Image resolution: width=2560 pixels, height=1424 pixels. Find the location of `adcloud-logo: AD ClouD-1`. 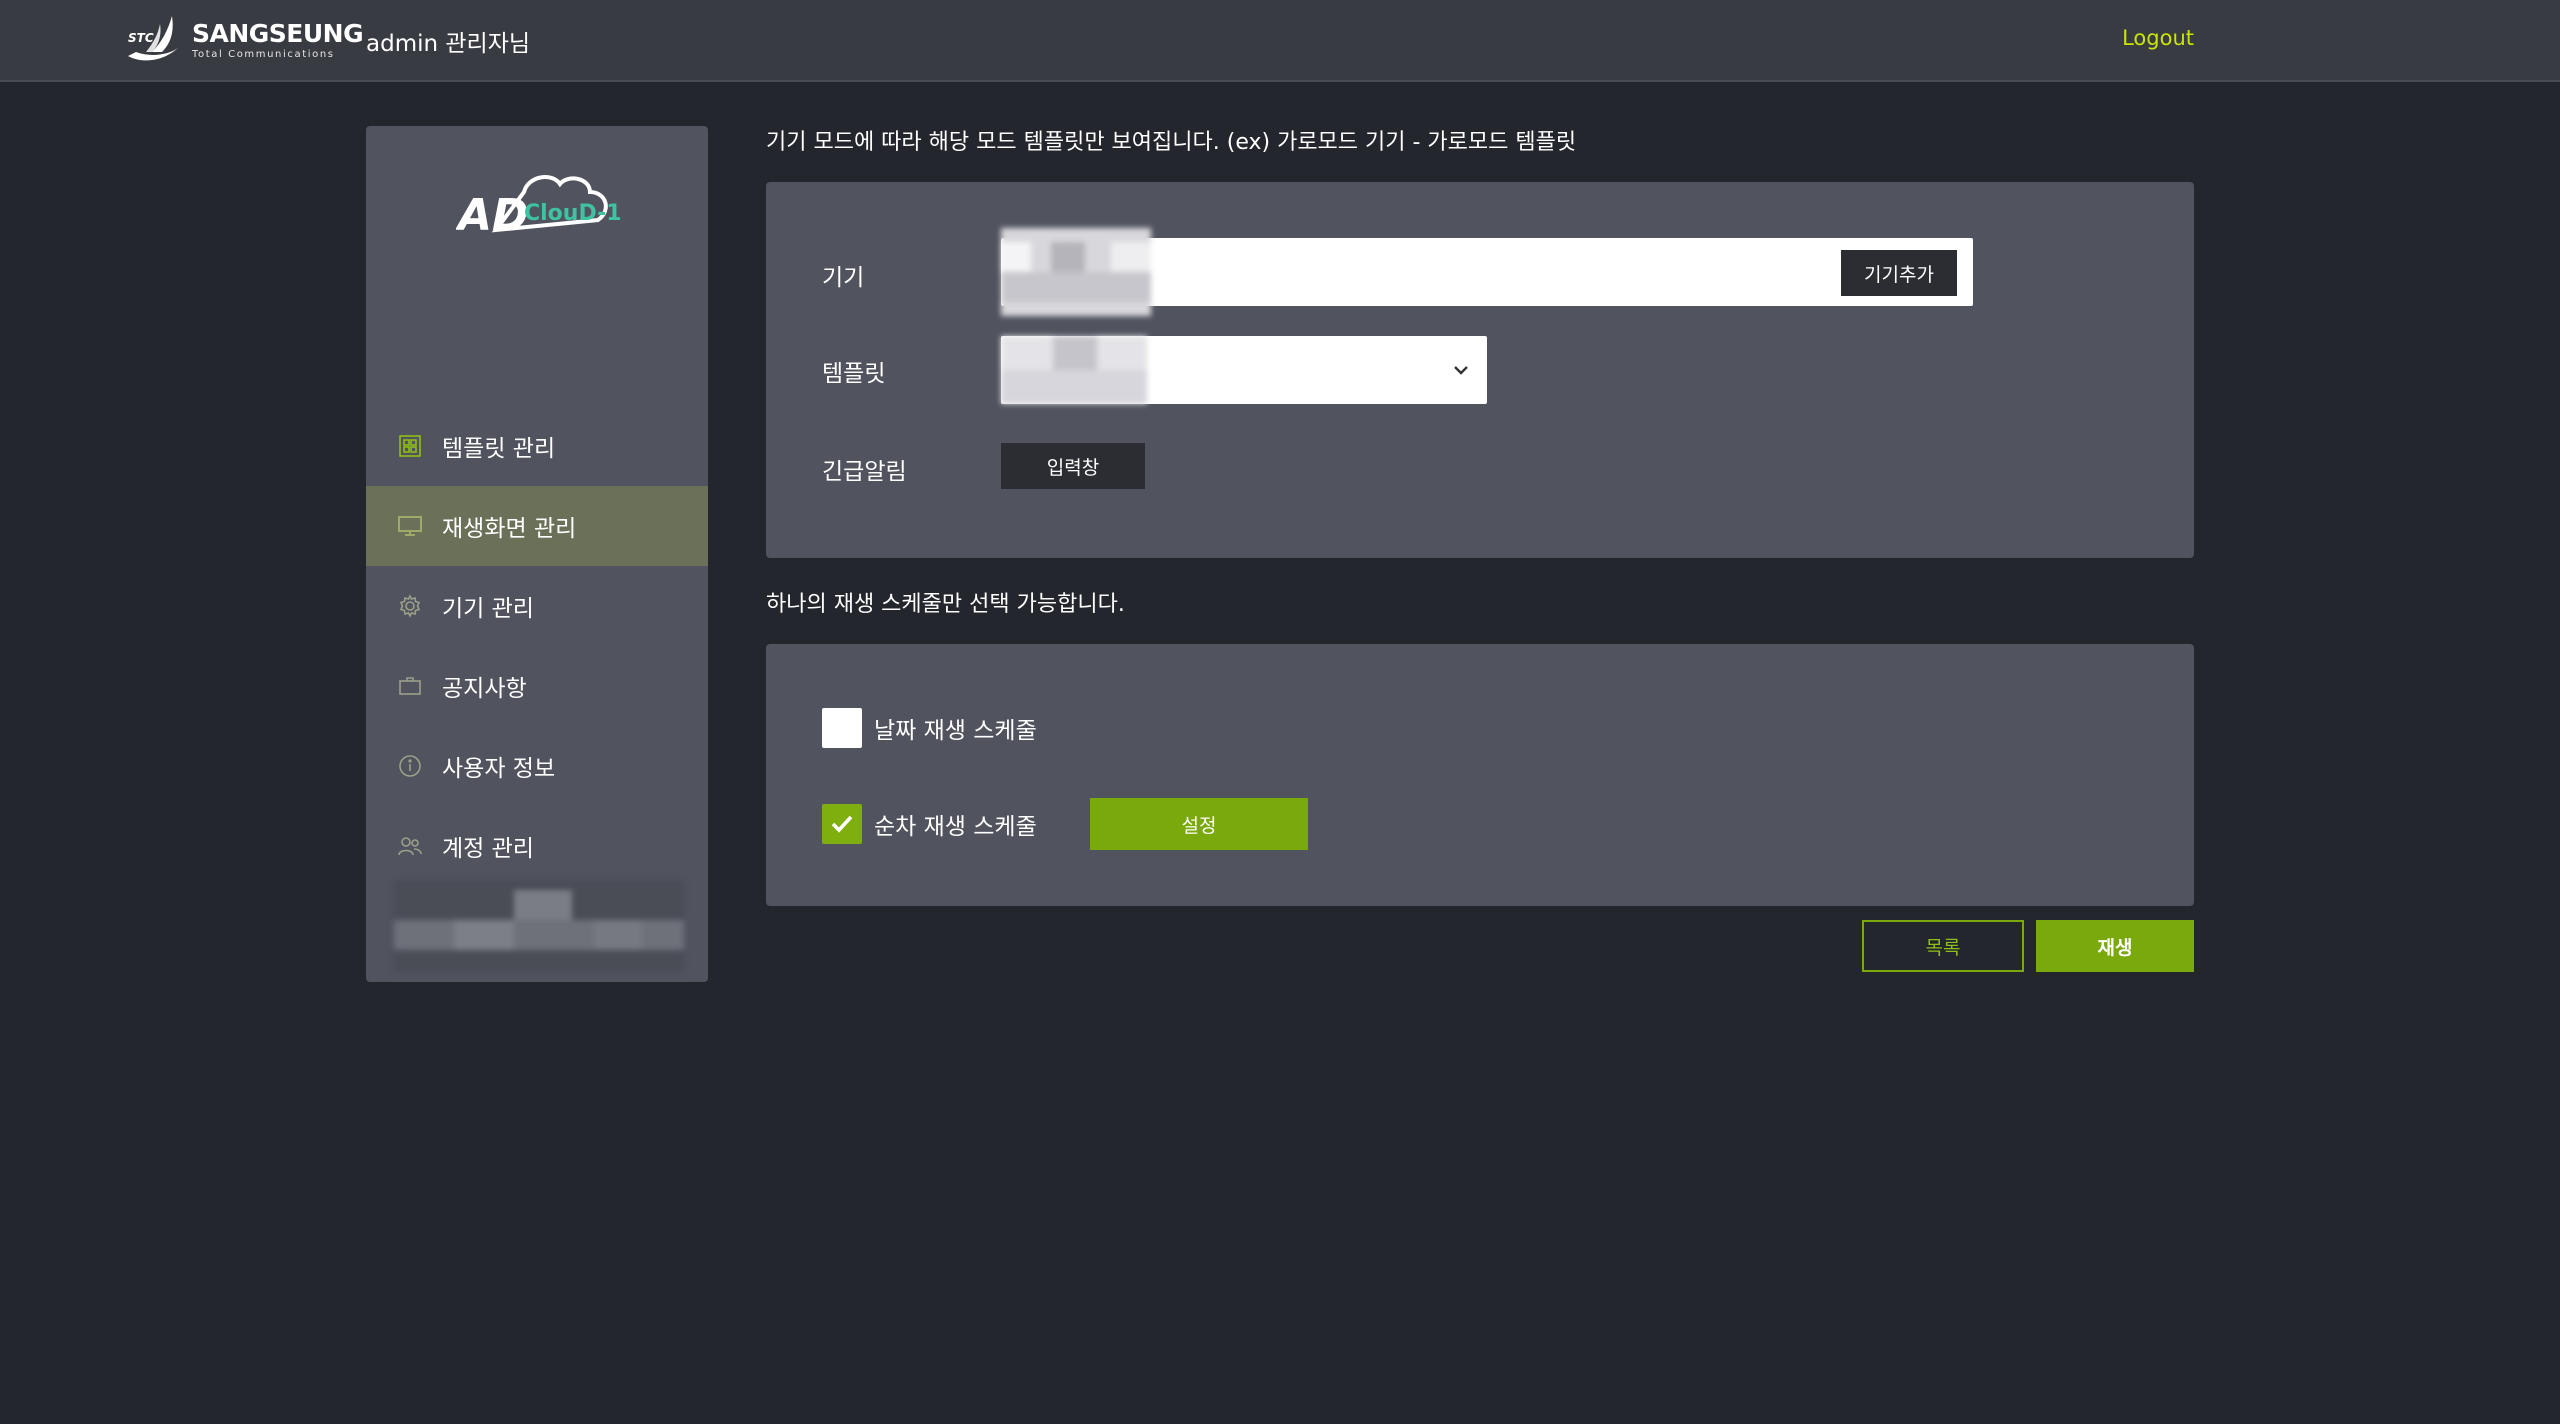

adcloud-logo: AD ClouD-1 is located at coordinates (541, 205).